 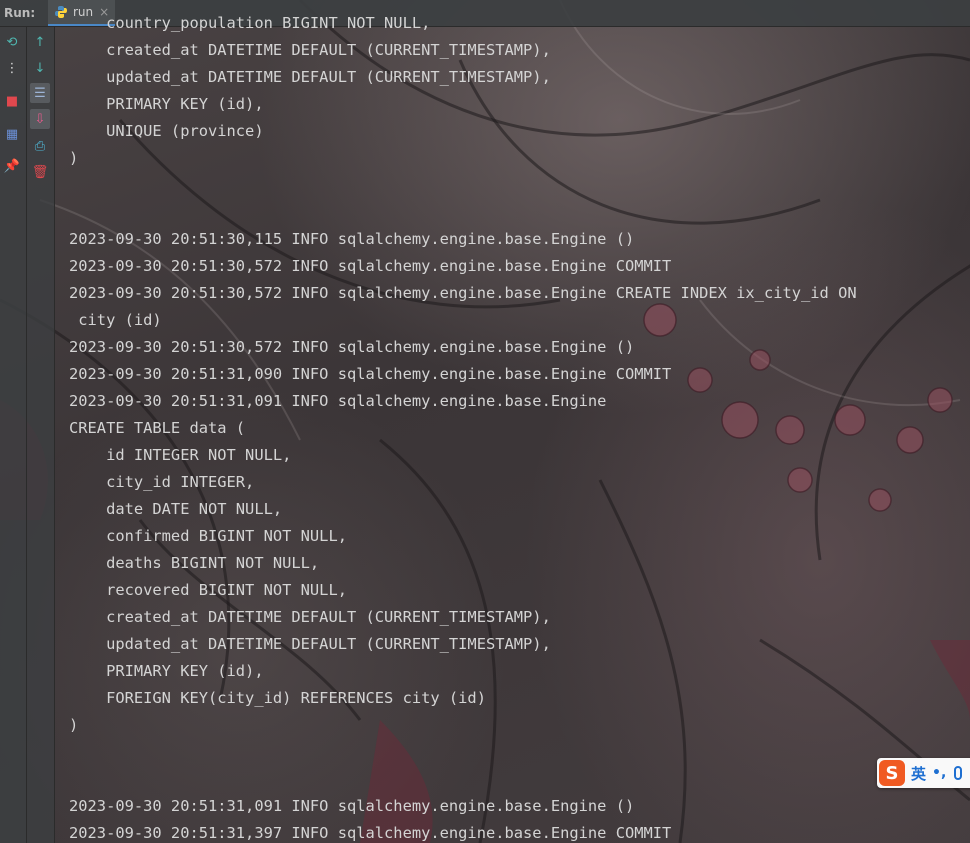 I want to click on run-toolbar-secondary: ↑ ↓ ☰ ⇩ ⎙ 🗑, so click(x=41, y=435).